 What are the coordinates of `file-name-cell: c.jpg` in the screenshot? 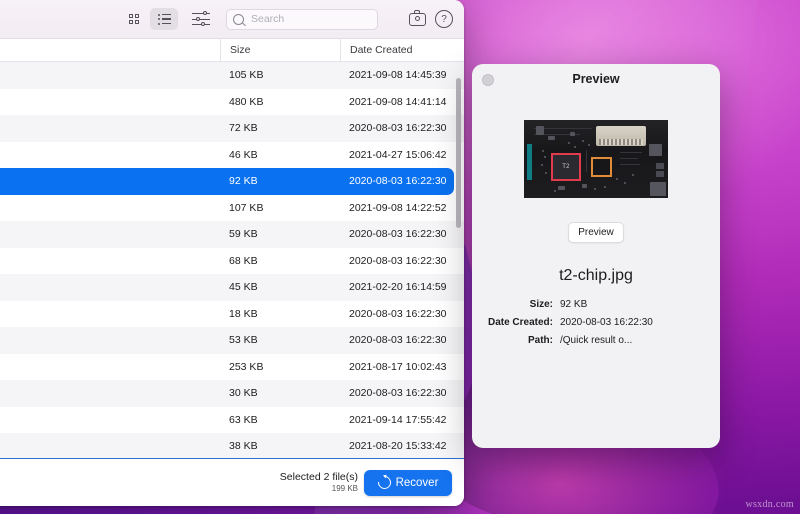 It's located at (107, 261).